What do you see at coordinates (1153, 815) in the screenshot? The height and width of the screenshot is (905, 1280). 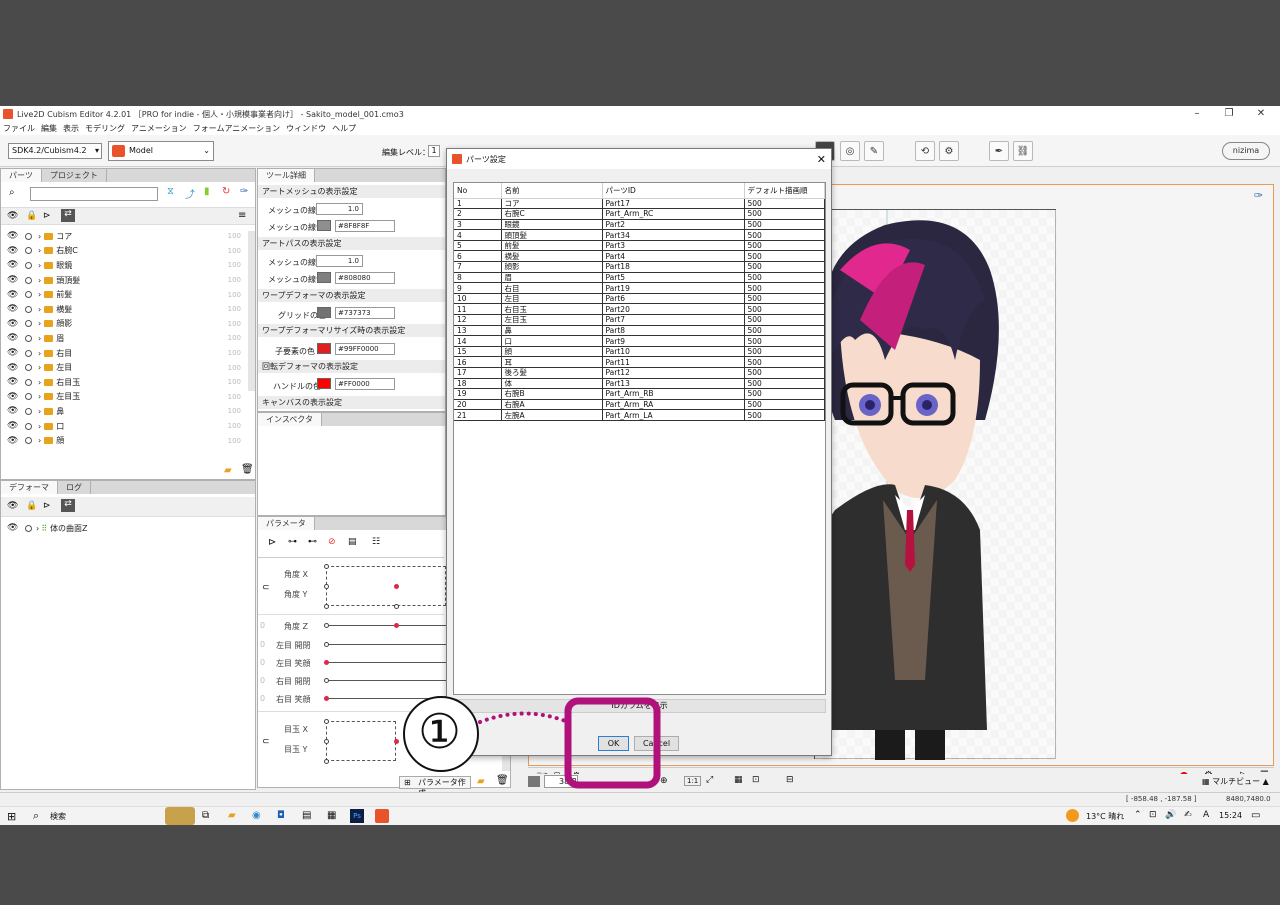 I see `network-icon: ⊡` at bounding box center [1153, 815].